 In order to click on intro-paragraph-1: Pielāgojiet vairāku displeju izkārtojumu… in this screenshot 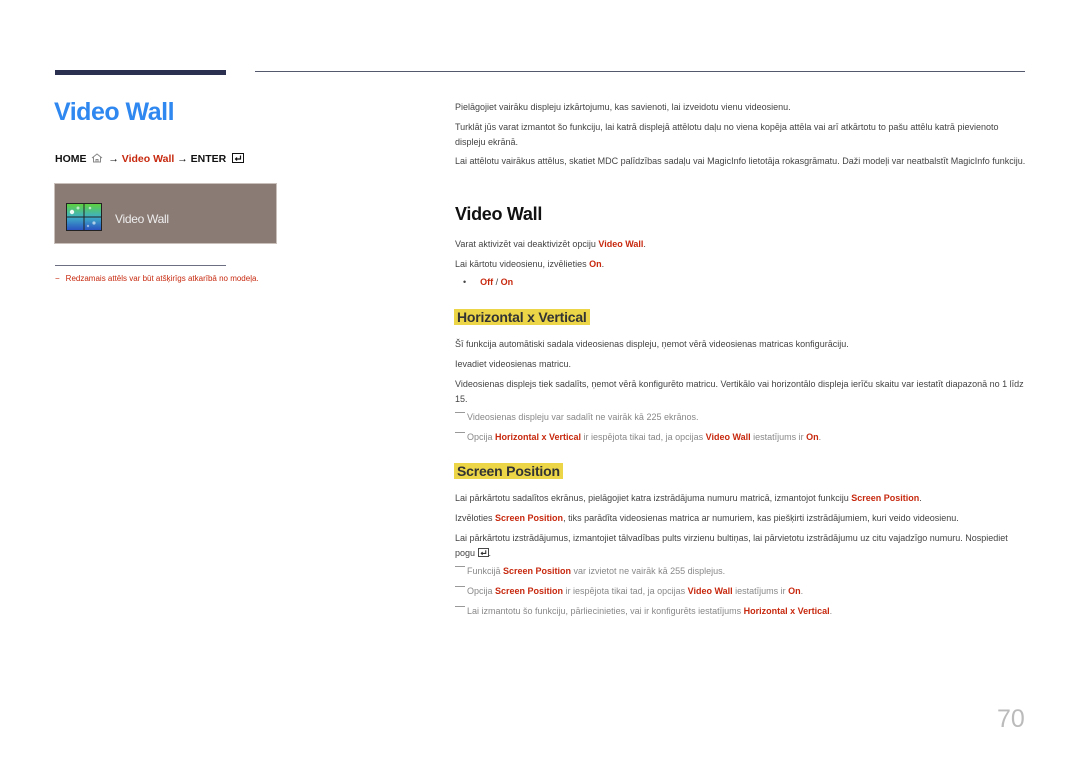, I will do `click(623, 107)`.